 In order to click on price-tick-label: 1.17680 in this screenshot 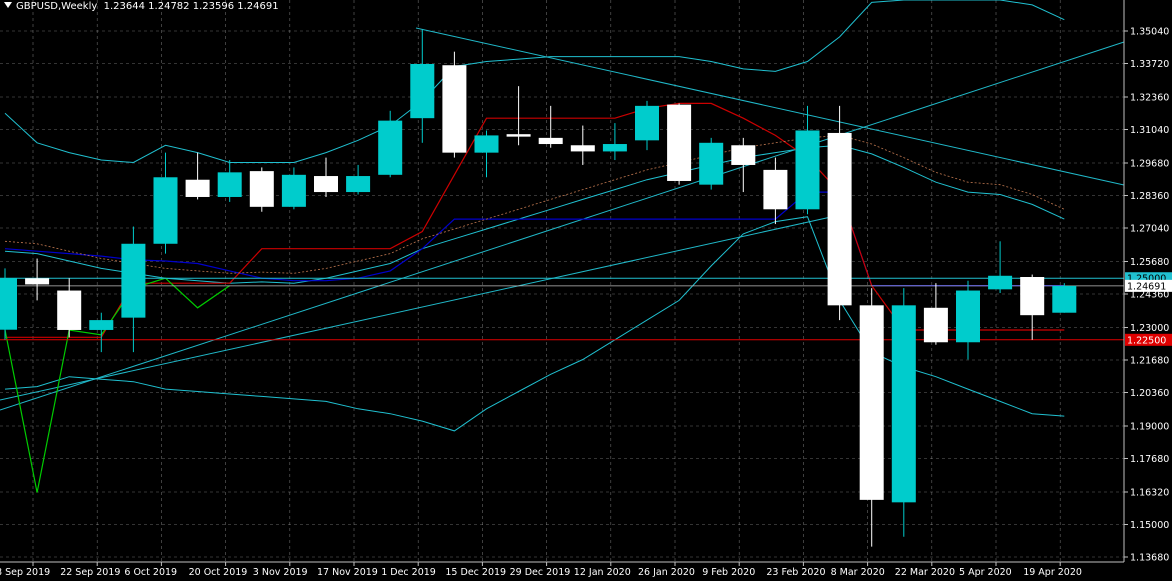, I will do `click(1149, 459)`.